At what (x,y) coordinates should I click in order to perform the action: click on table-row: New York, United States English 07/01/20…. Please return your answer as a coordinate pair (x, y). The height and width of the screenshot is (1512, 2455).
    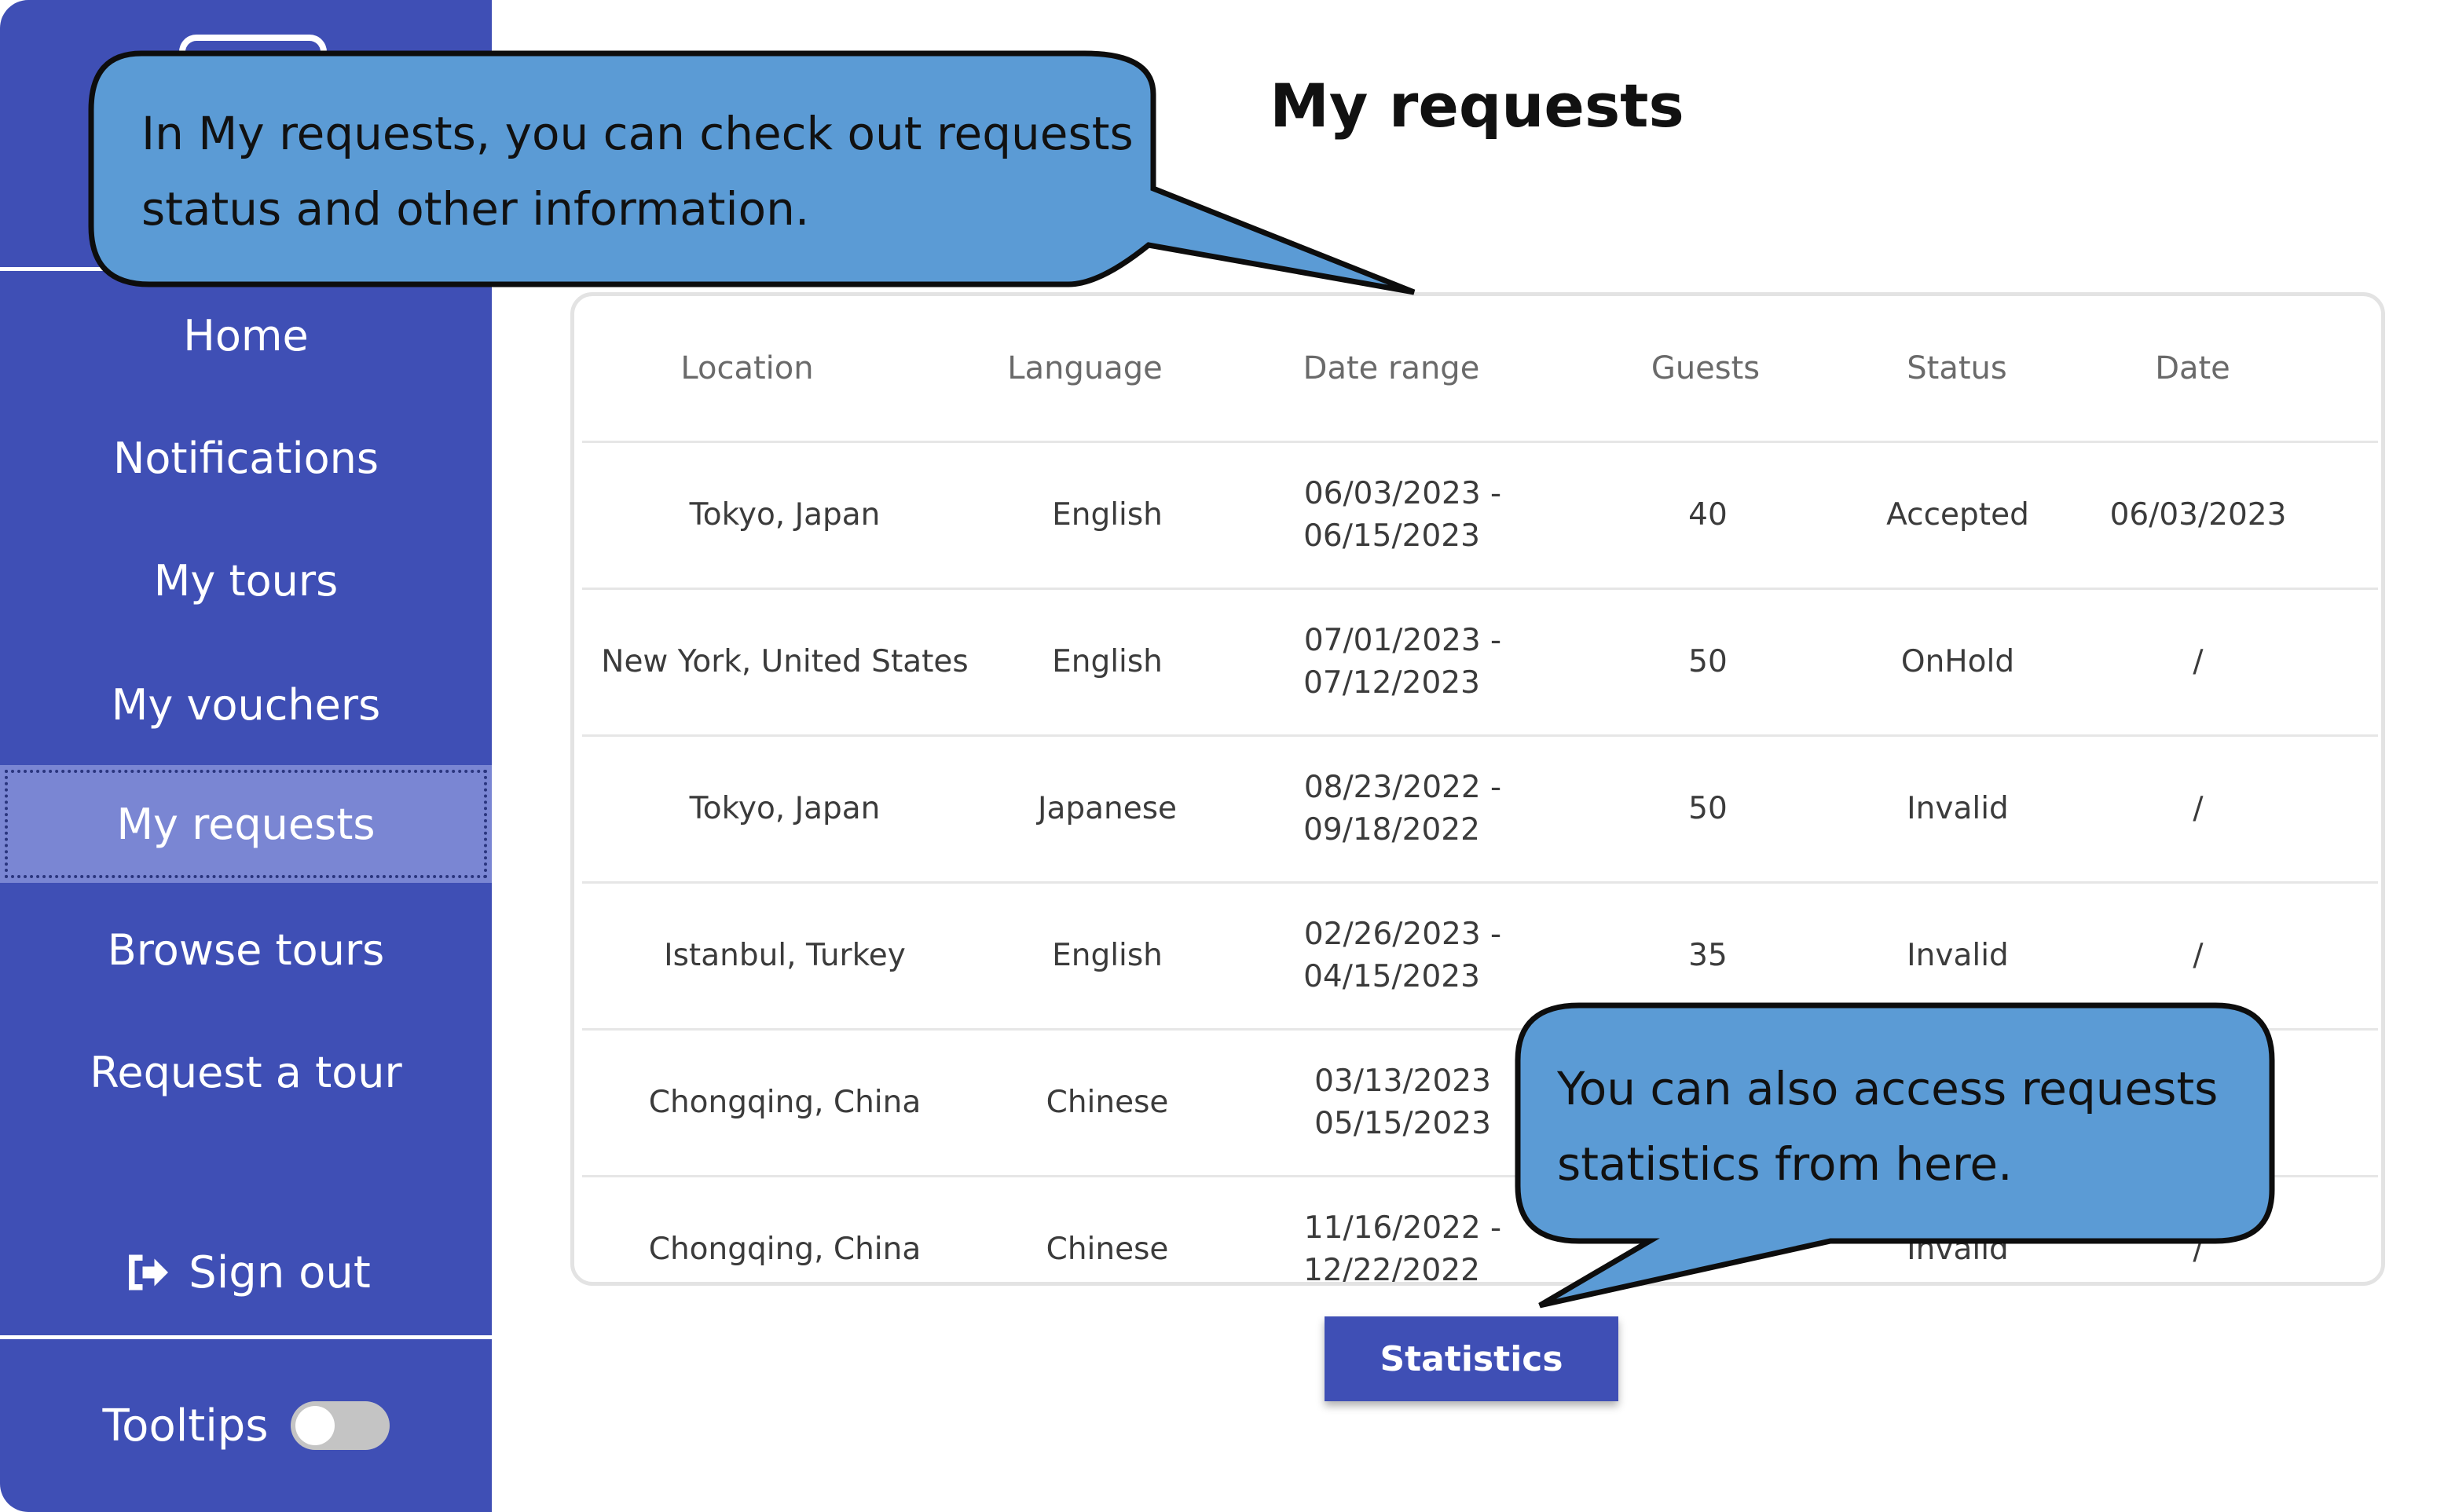
    Looking at the image, I should click on (1480, 663).